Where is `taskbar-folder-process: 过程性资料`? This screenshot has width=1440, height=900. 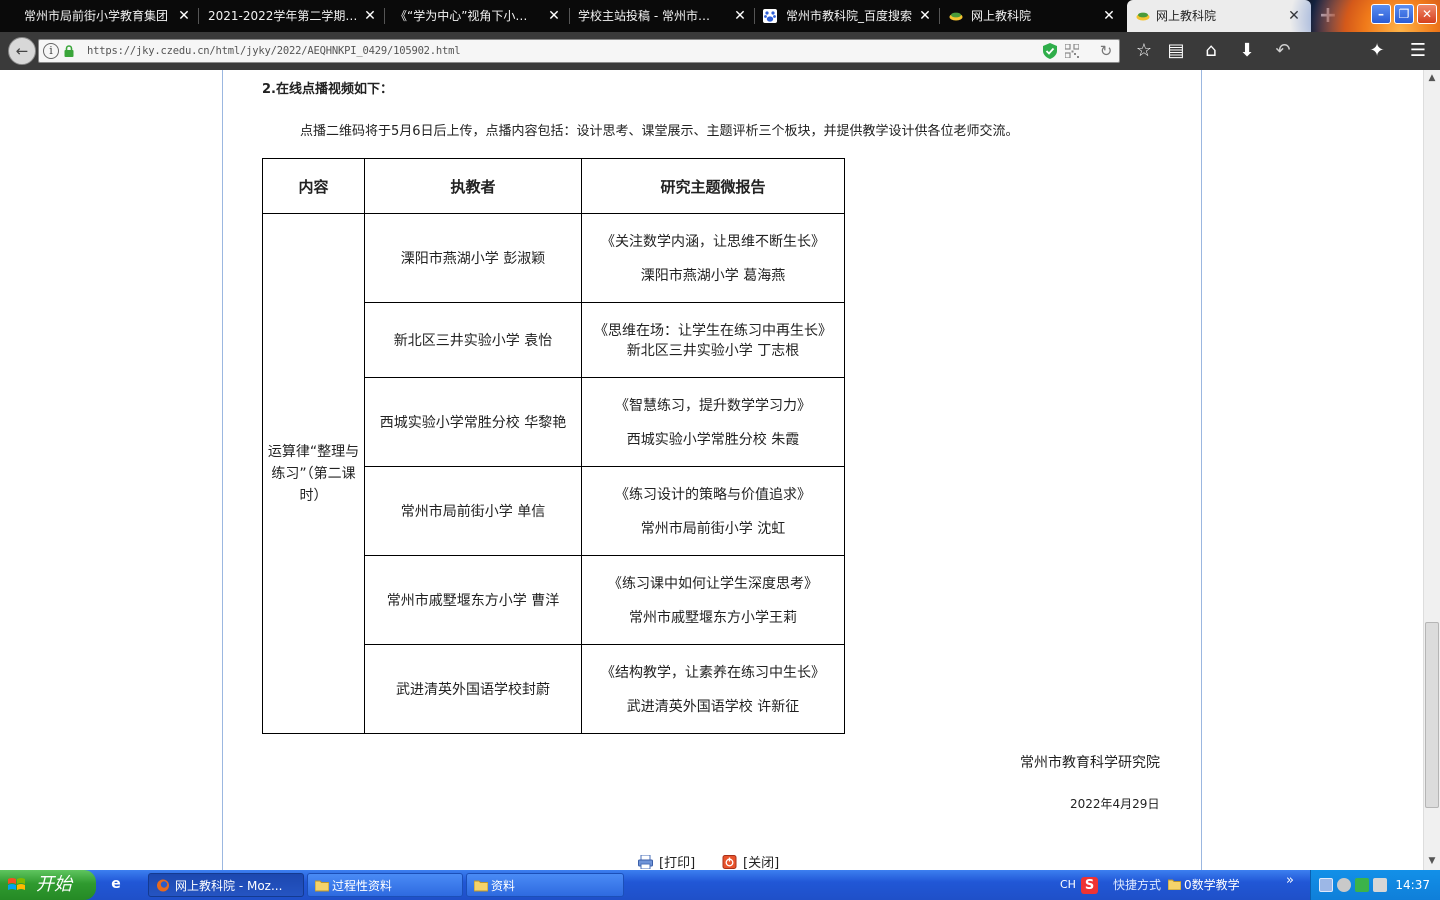
taskbar-folder-process: 过程性资料 is located at coordinates (385, 885).